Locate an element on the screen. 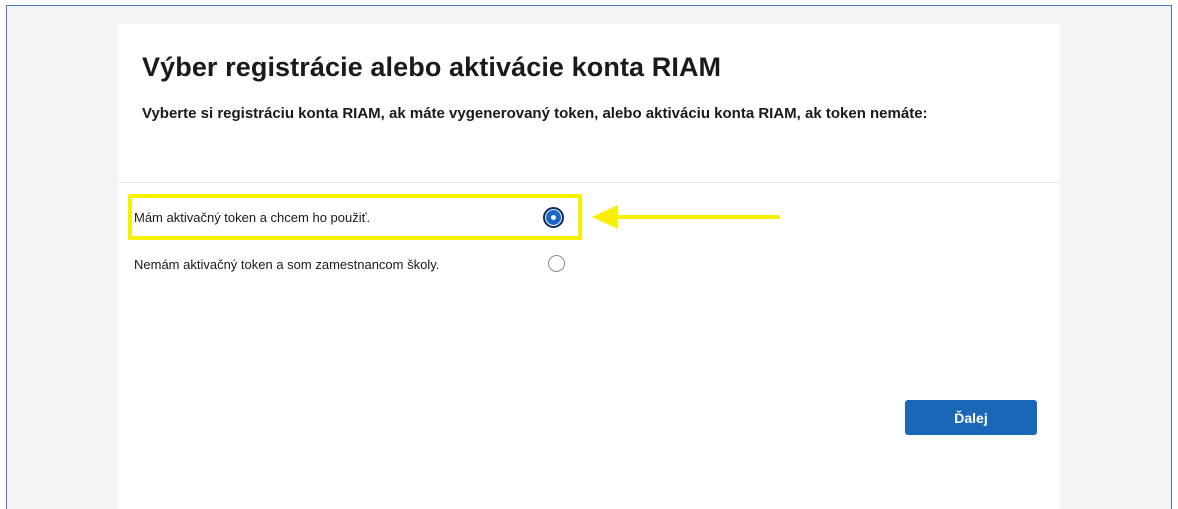 The height and width of the screenshot is (509, 1178). radio-no-token is located at coordinates (556, 263).